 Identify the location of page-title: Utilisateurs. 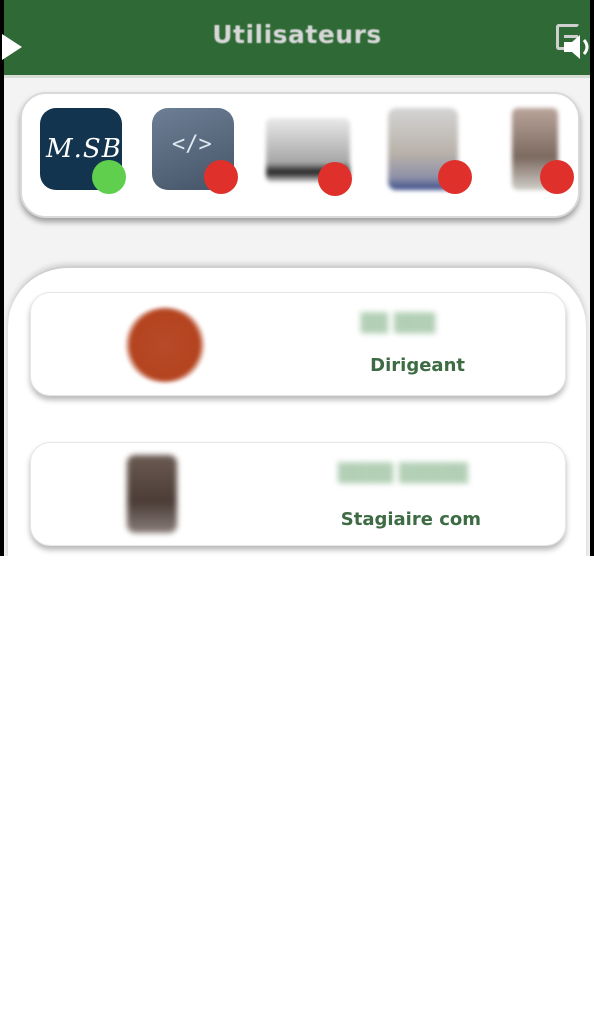
(297, 34).